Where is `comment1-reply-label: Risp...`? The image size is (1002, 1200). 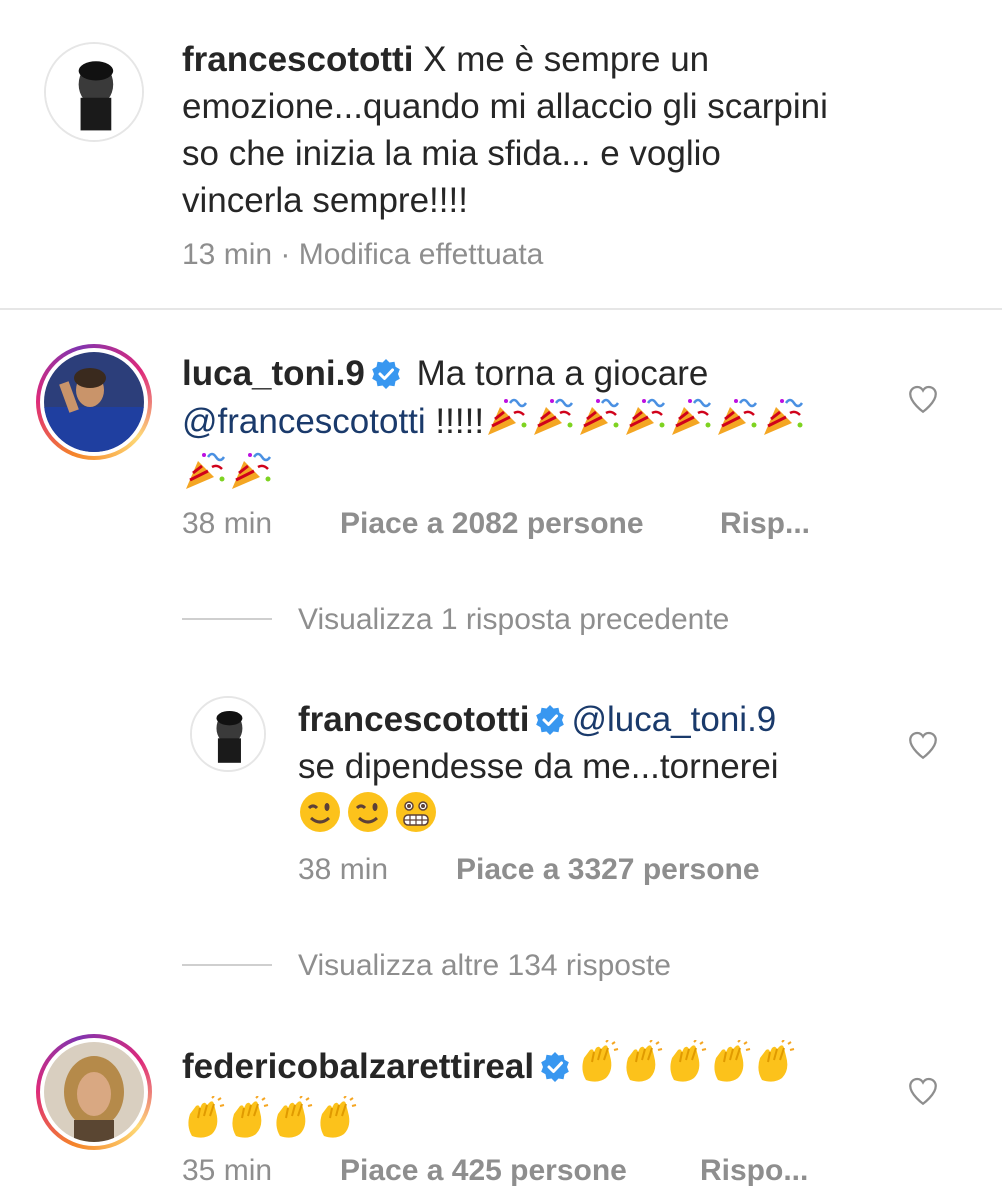 comment1-reply-label: Risp... is located at coordinates (765, 523).